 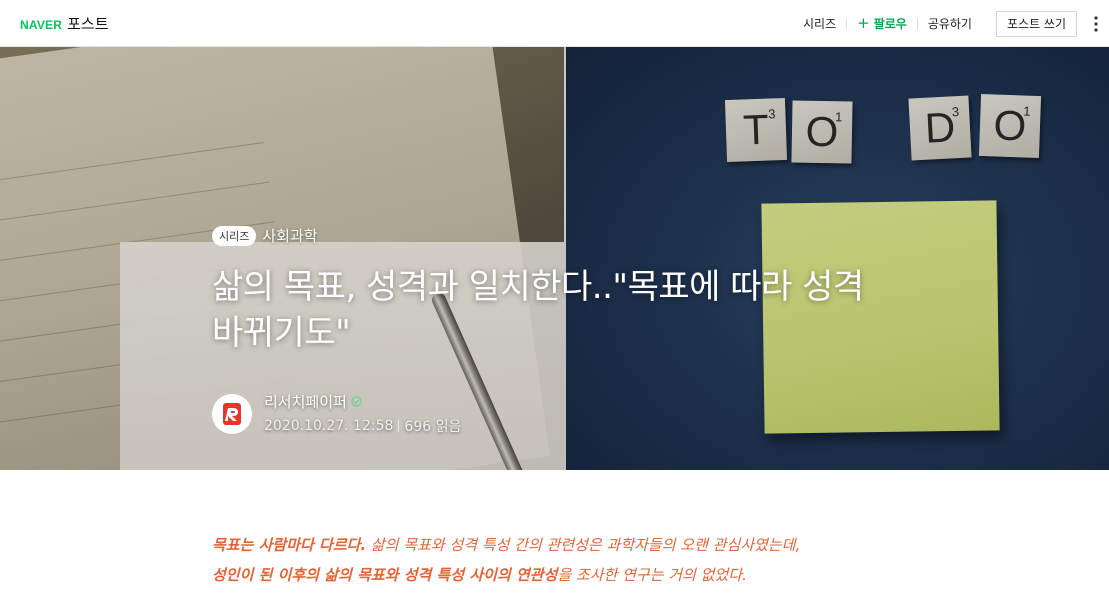 What do you see at coordinates (41, 25) in the screenshot?
I see `naver-logo: NAVER` at bounding box center [41, 25].